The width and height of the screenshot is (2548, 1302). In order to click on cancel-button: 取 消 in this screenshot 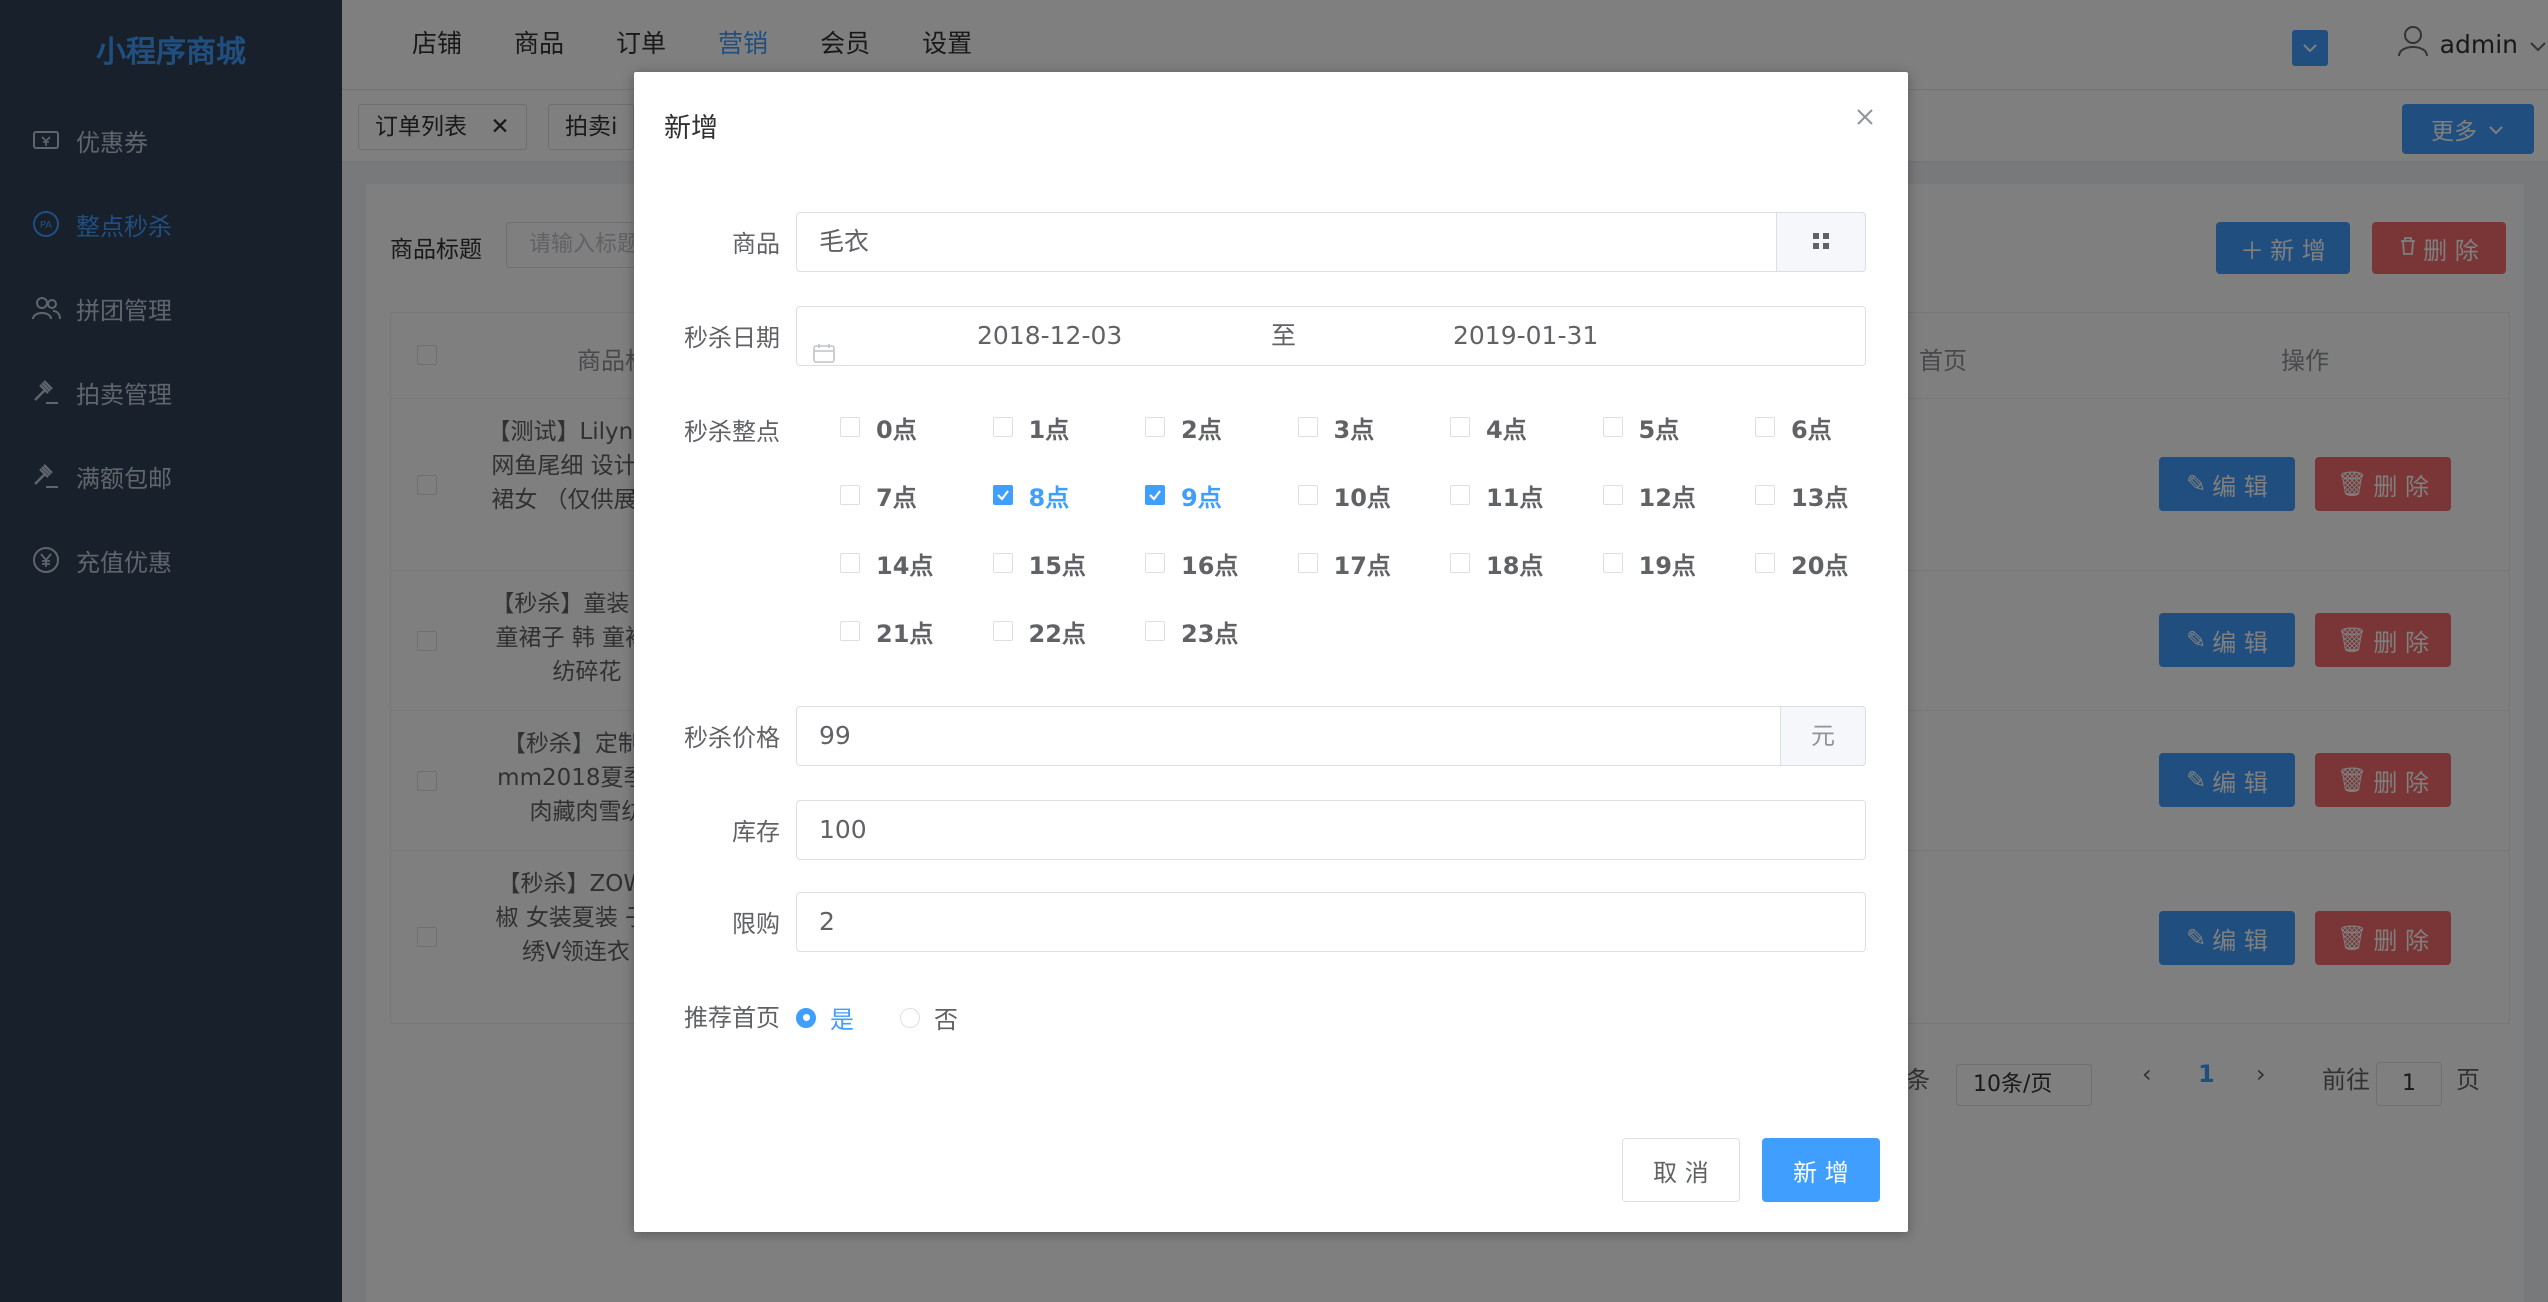, I will do `click(1681, 1170)`.